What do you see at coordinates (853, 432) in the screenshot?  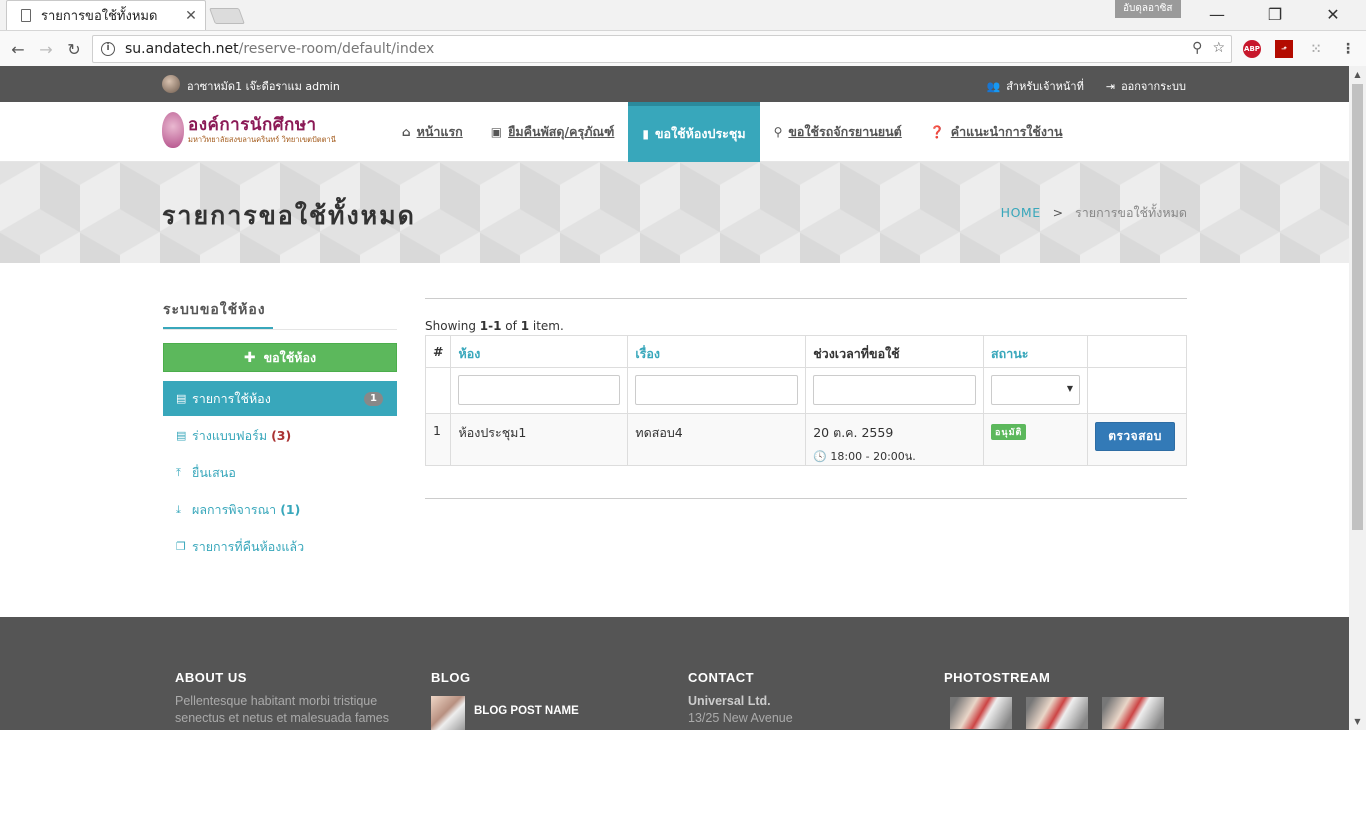 I see `row-date: 20 ต.ค. 2559` at bounding box center [853, 432].